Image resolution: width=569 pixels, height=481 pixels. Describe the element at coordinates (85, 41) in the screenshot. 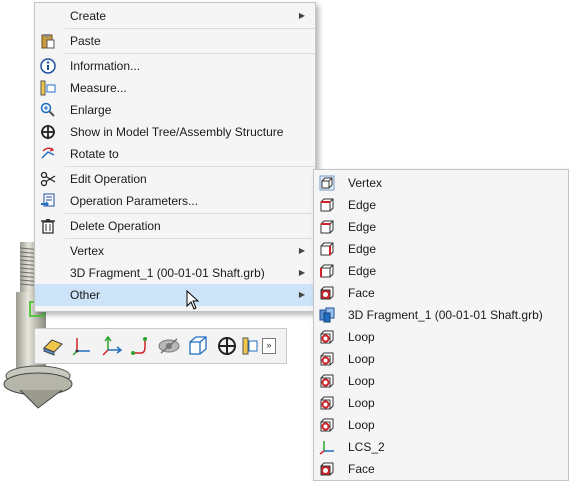

I see `menu-item-label: Paste` at that location.